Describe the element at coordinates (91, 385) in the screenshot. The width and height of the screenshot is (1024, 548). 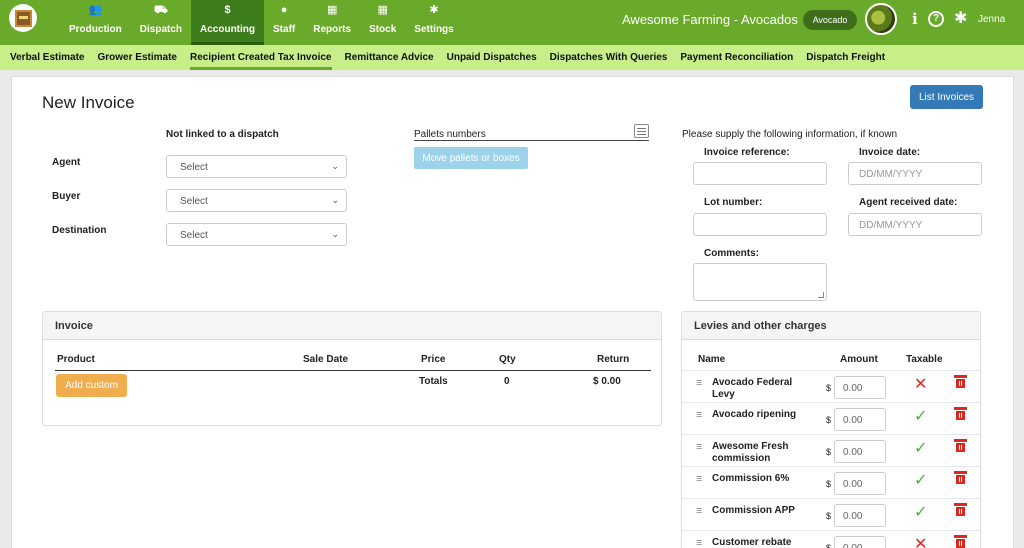
I see `add-custom-button: Add custom` at that location.